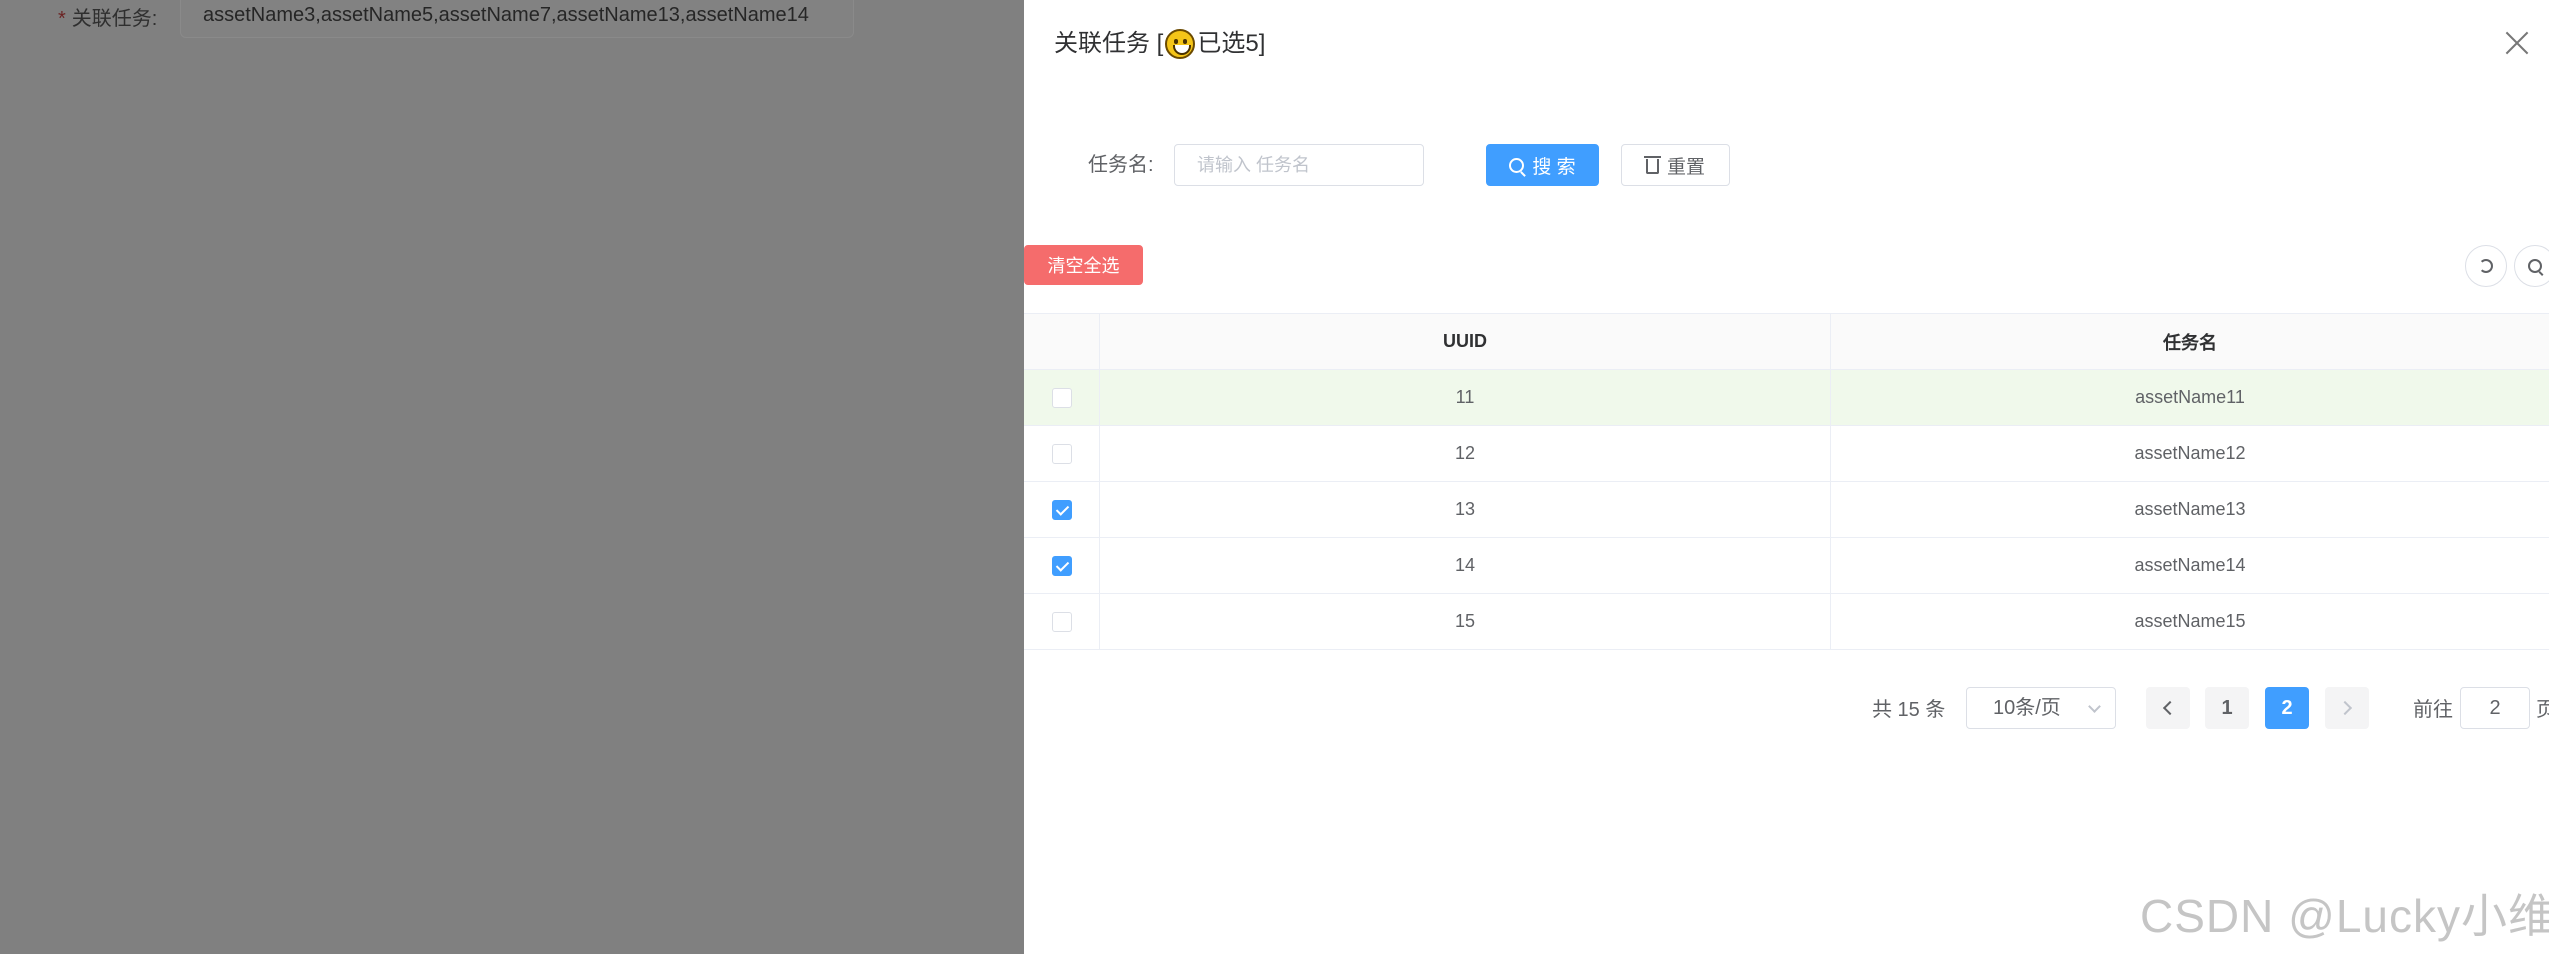 This screenshot has height=954, width=2549. Describe the element at coordinates (2542, 710) in the screenshot. I see `page-unit-label: 页` at that location.